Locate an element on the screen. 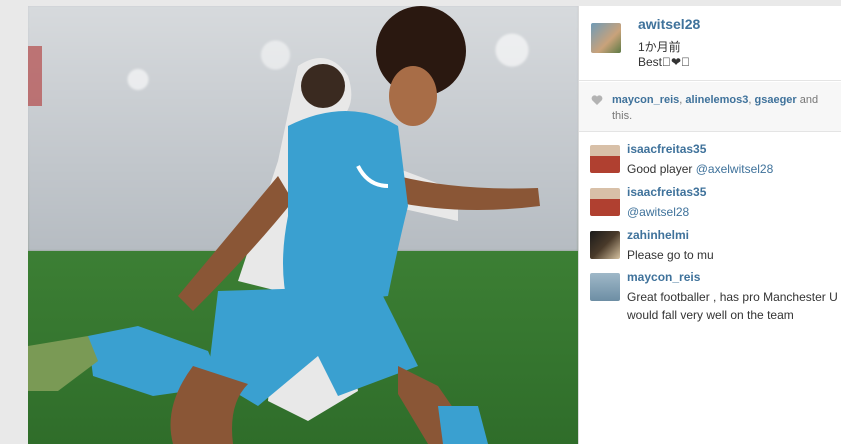 The image size is (841, 444). post-caption: Best󾓦❤󾓦 is located at coordinates (664, 62).